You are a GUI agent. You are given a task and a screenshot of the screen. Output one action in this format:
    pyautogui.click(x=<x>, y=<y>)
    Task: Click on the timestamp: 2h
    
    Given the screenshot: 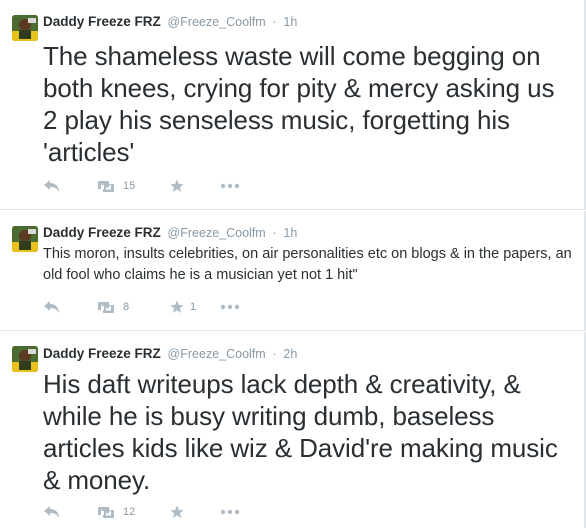 What is the action you would take?
    pyautogui.click(x=290, y=354)
    